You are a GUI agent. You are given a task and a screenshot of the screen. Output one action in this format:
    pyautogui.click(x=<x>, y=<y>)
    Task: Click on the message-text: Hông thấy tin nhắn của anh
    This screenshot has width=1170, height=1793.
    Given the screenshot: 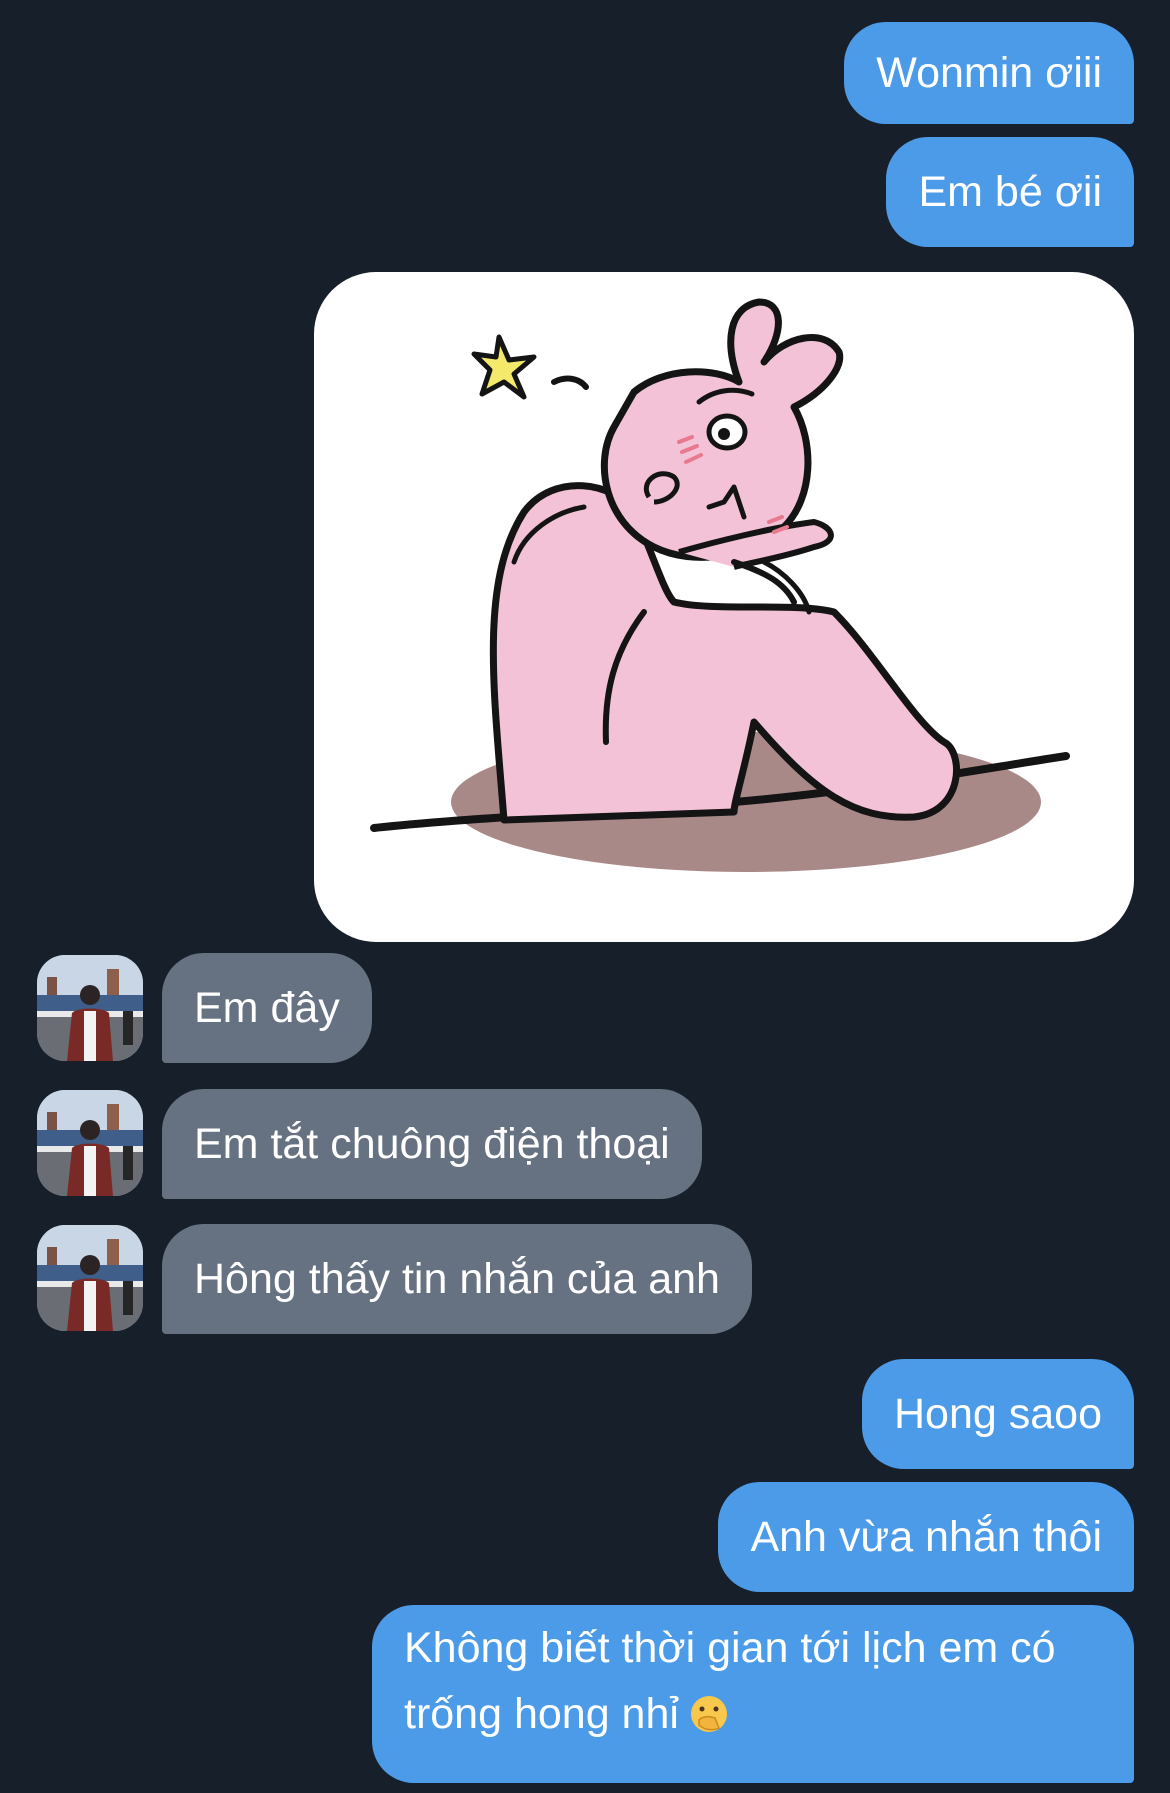 What is the action you would take?
    pyautogui.click(x=457, y=1279)
    